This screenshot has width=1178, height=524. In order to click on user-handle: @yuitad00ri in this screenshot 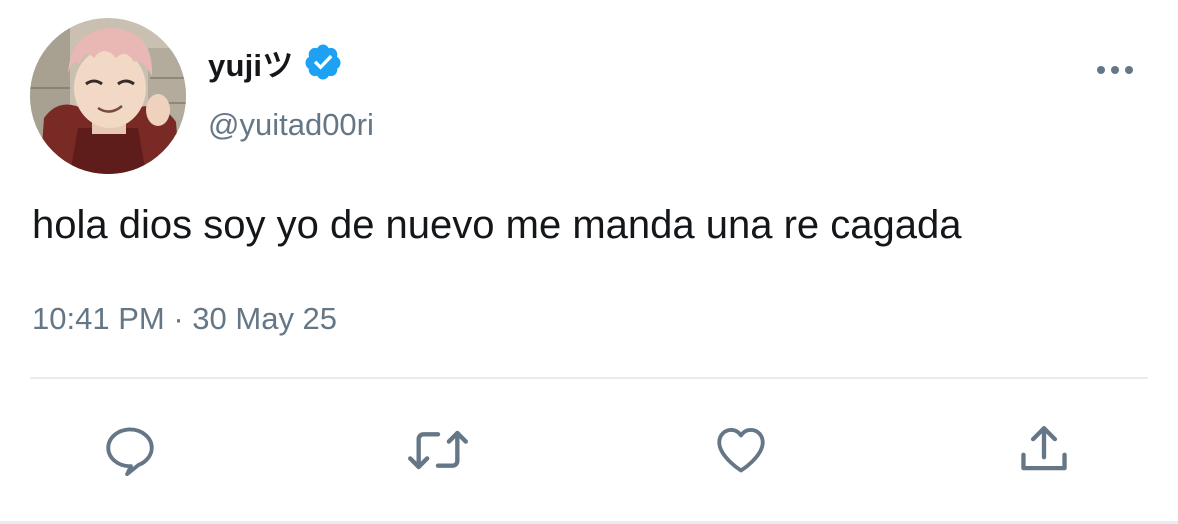, I will do `click(291, 125)`.